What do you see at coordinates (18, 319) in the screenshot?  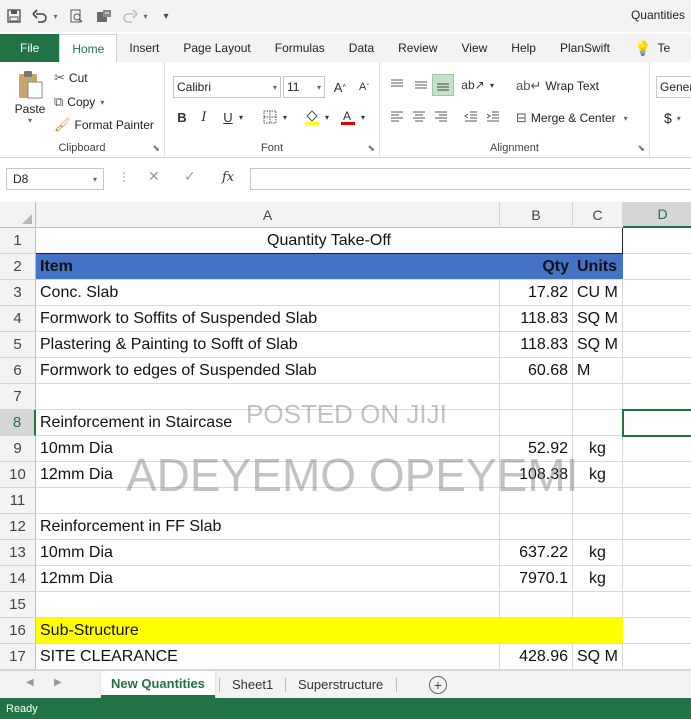 I see `row-header: 4` at bounding box center [18, 319].